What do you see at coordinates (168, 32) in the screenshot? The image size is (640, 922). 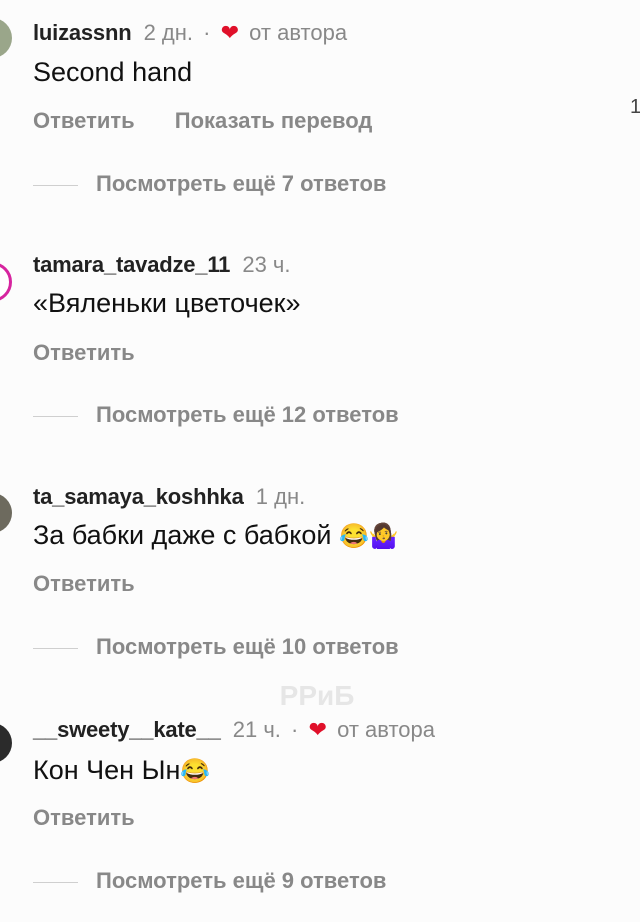 I see `comment-time: 2 дн.` at bounding box center [168, 32].